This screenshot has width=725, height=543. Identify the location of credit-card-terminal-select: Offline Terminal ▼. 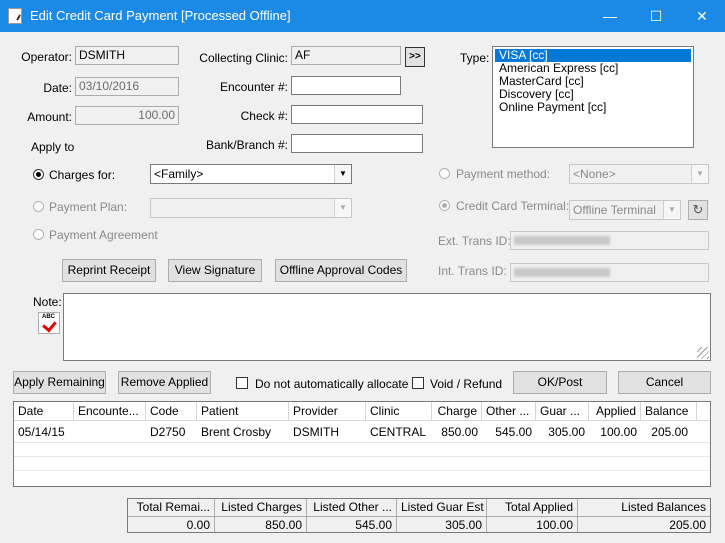
(625, 210).